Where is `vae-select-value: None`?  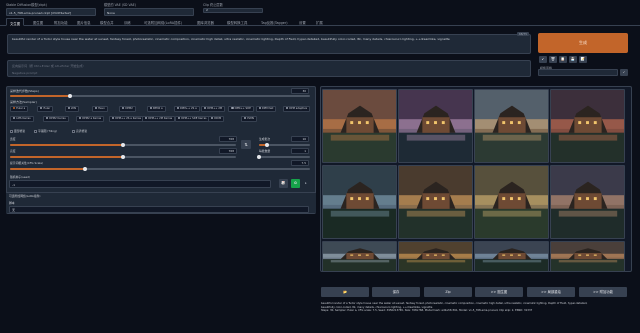 vae-select-value: None is located at coordinates (149, 12).